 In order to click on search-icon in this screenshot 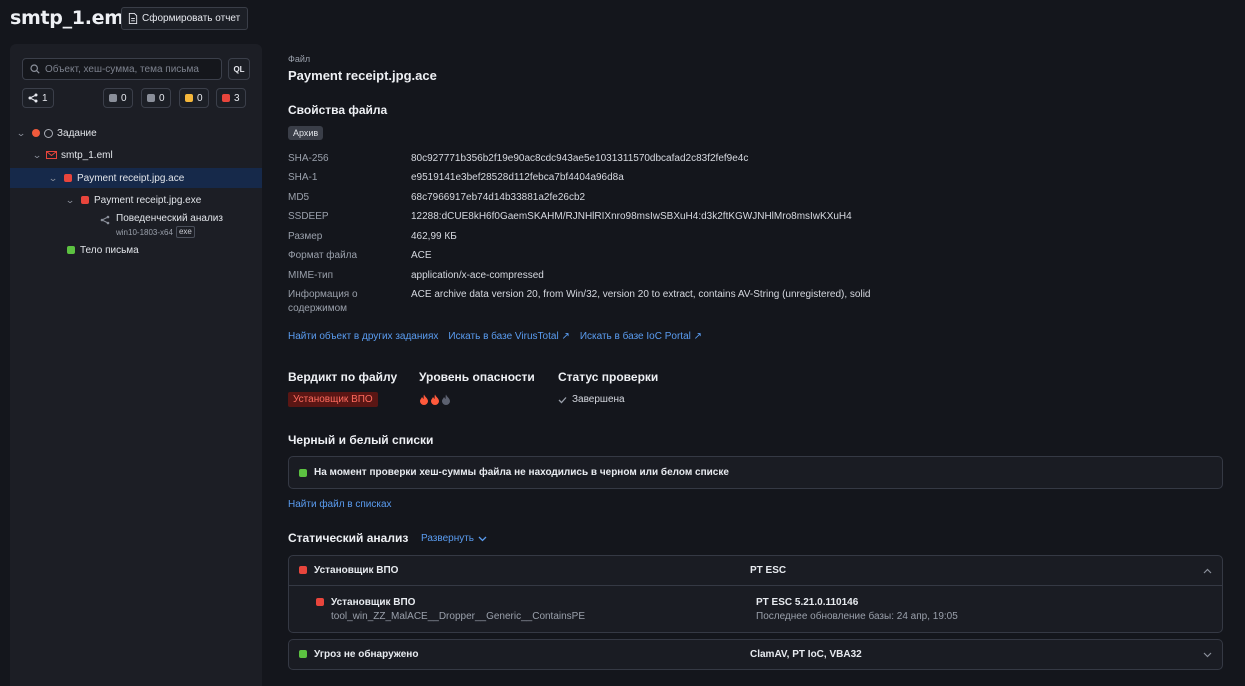, I will do `click(35, 69)`.